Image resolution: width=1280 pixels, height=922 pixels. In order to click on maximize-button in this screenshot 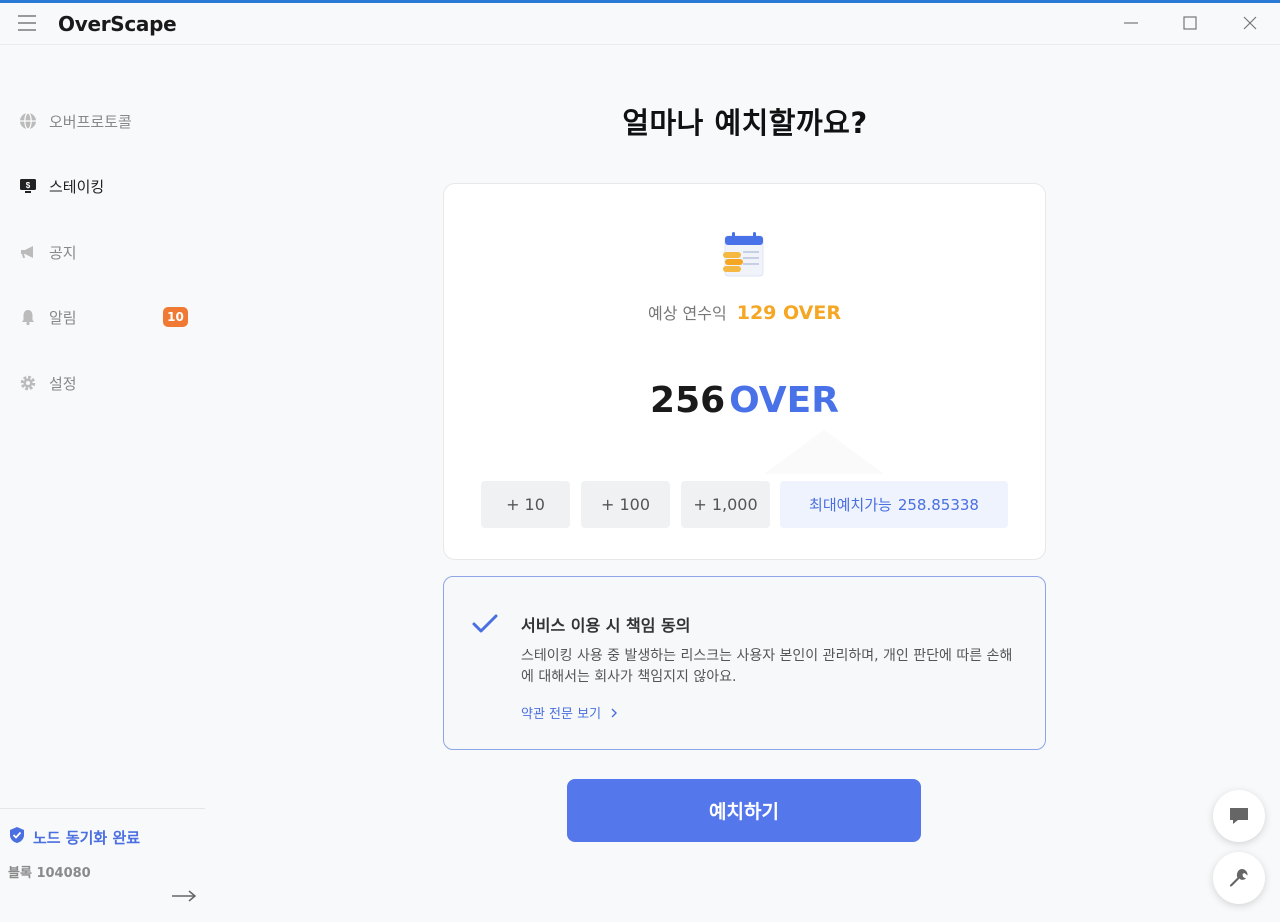, I will do `click(1190, 23)`.